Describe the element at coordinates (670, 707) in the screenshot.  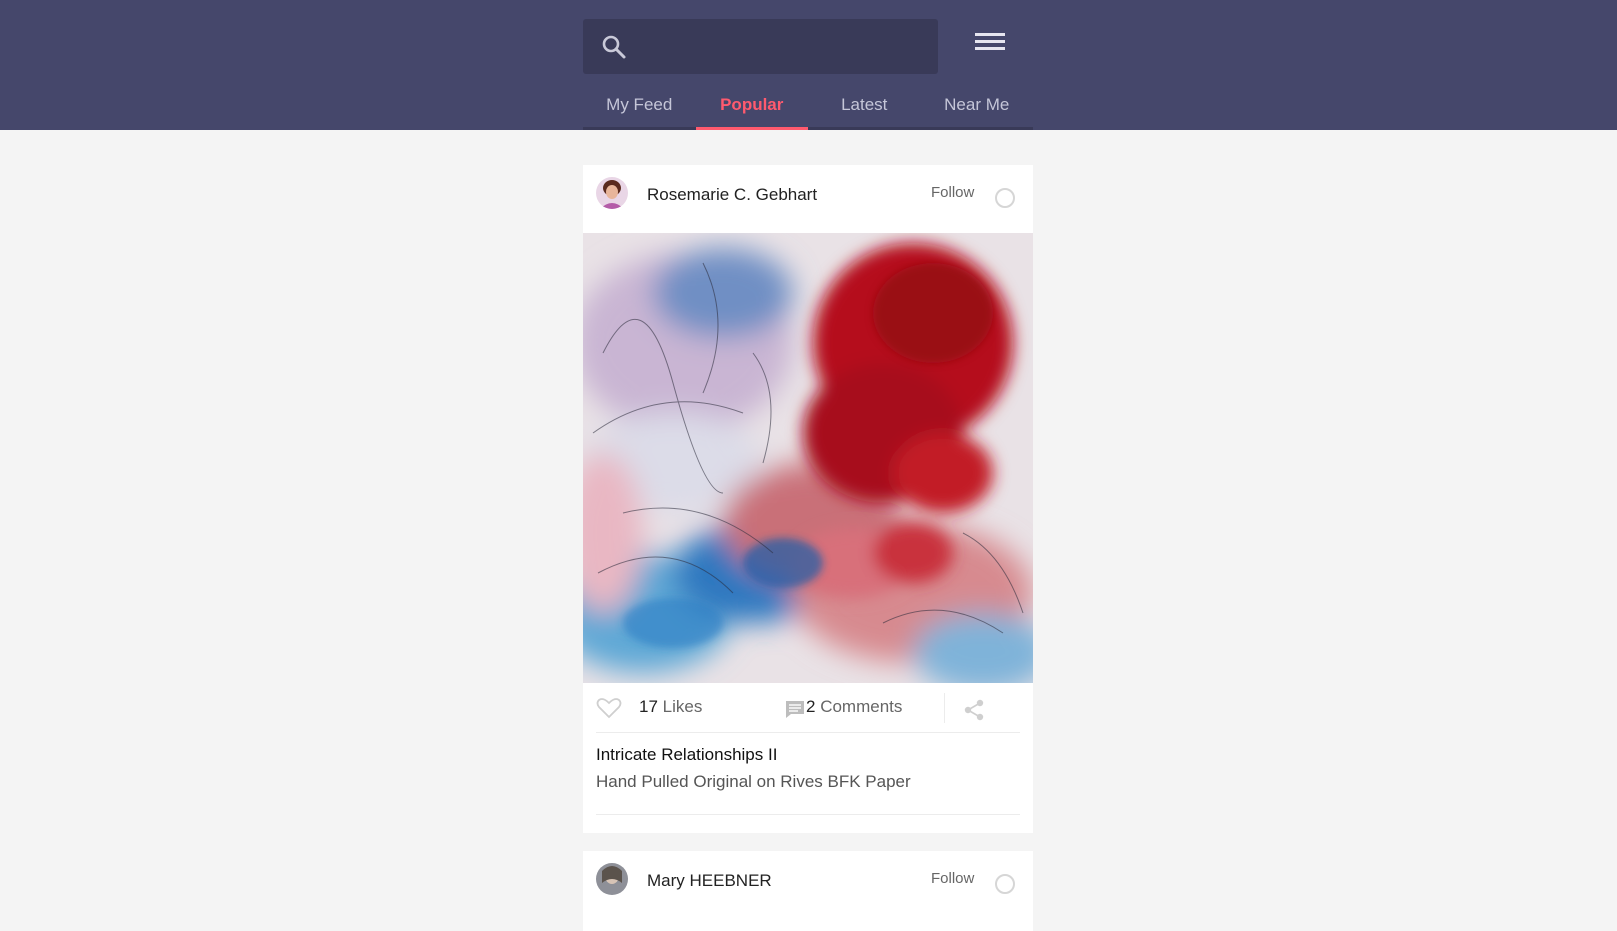
I see `likes-count: 17 Likes` at that location.